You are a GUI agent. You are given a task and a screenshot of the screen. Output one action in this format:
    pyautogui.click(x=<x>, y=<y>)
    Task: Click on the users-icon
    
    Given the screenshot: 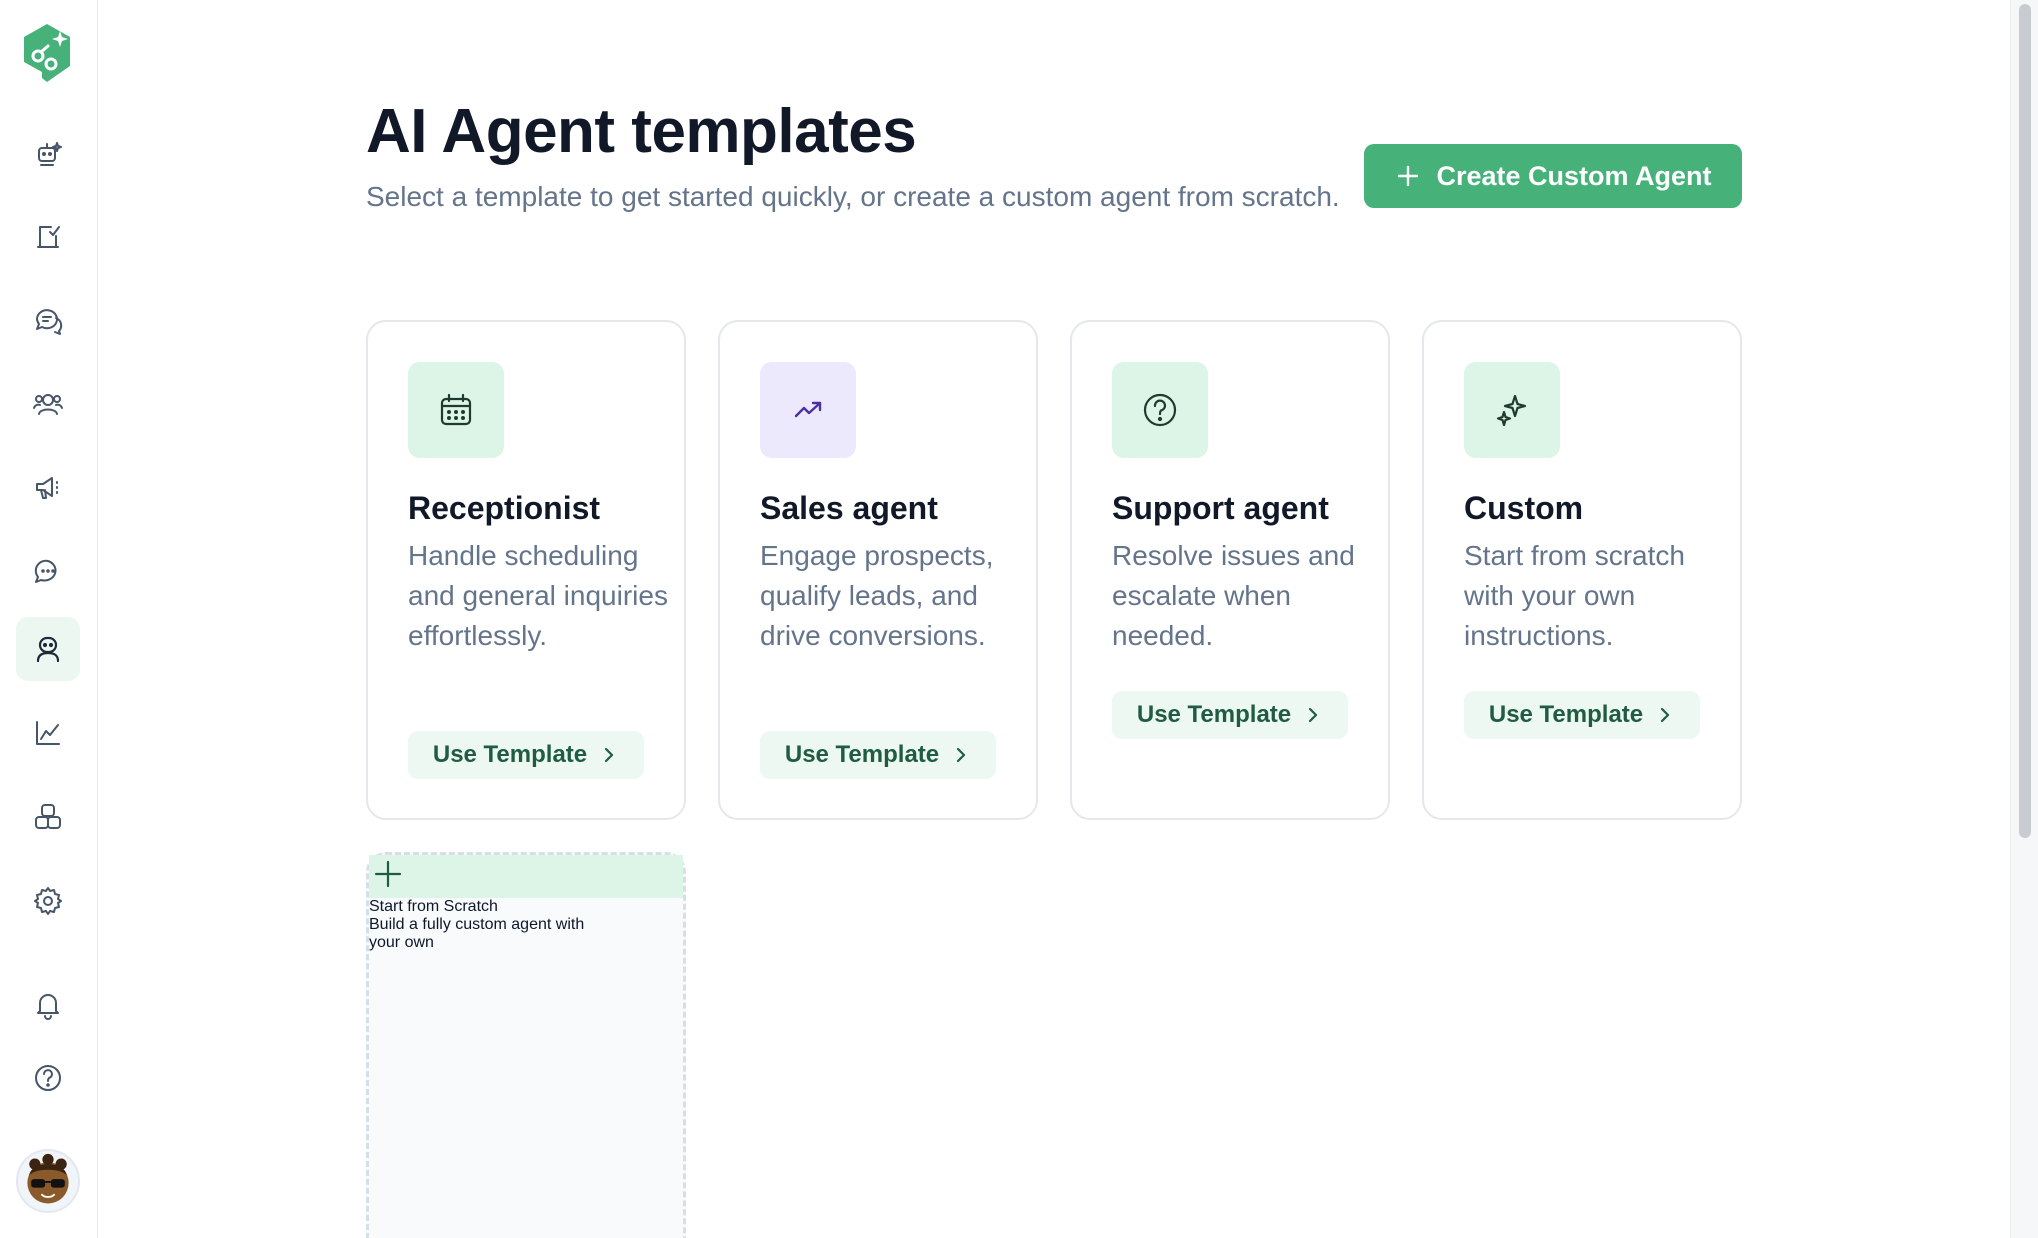 What is the action you would take?
    pyautogui.click(x=48, y=404)
    